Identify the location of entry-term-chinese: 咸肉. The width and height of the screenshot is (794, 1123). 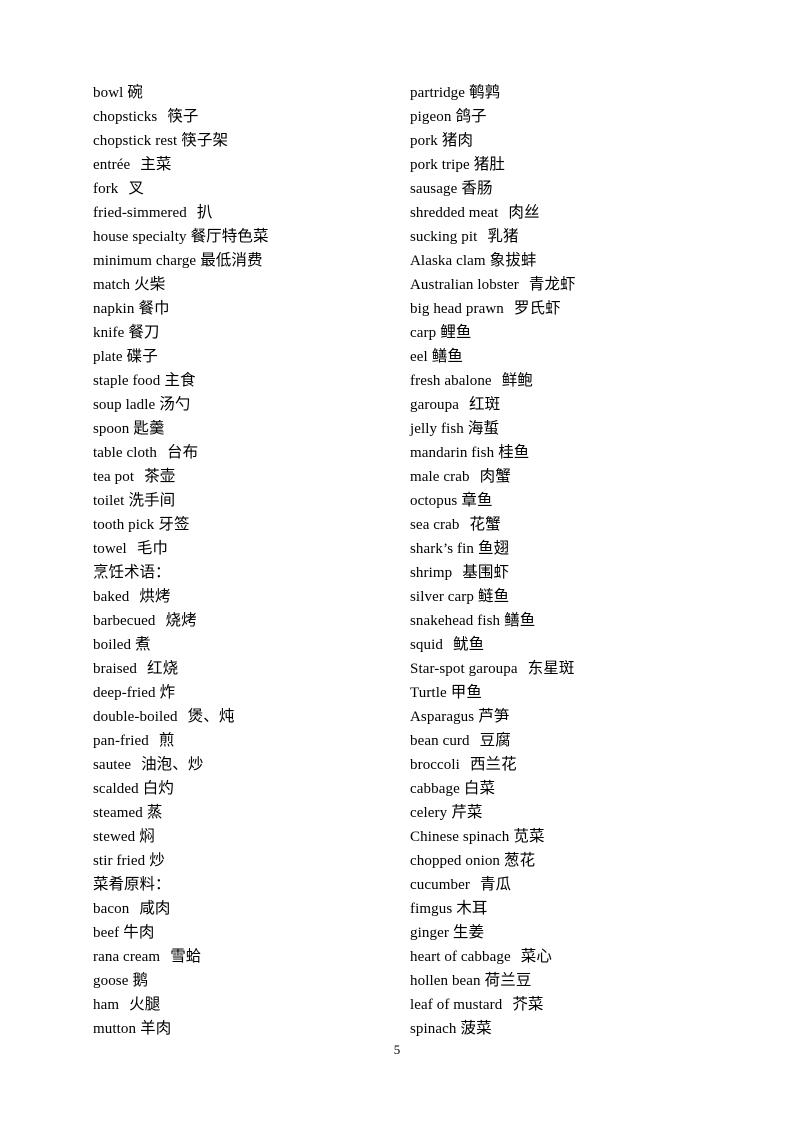
(155, 908).